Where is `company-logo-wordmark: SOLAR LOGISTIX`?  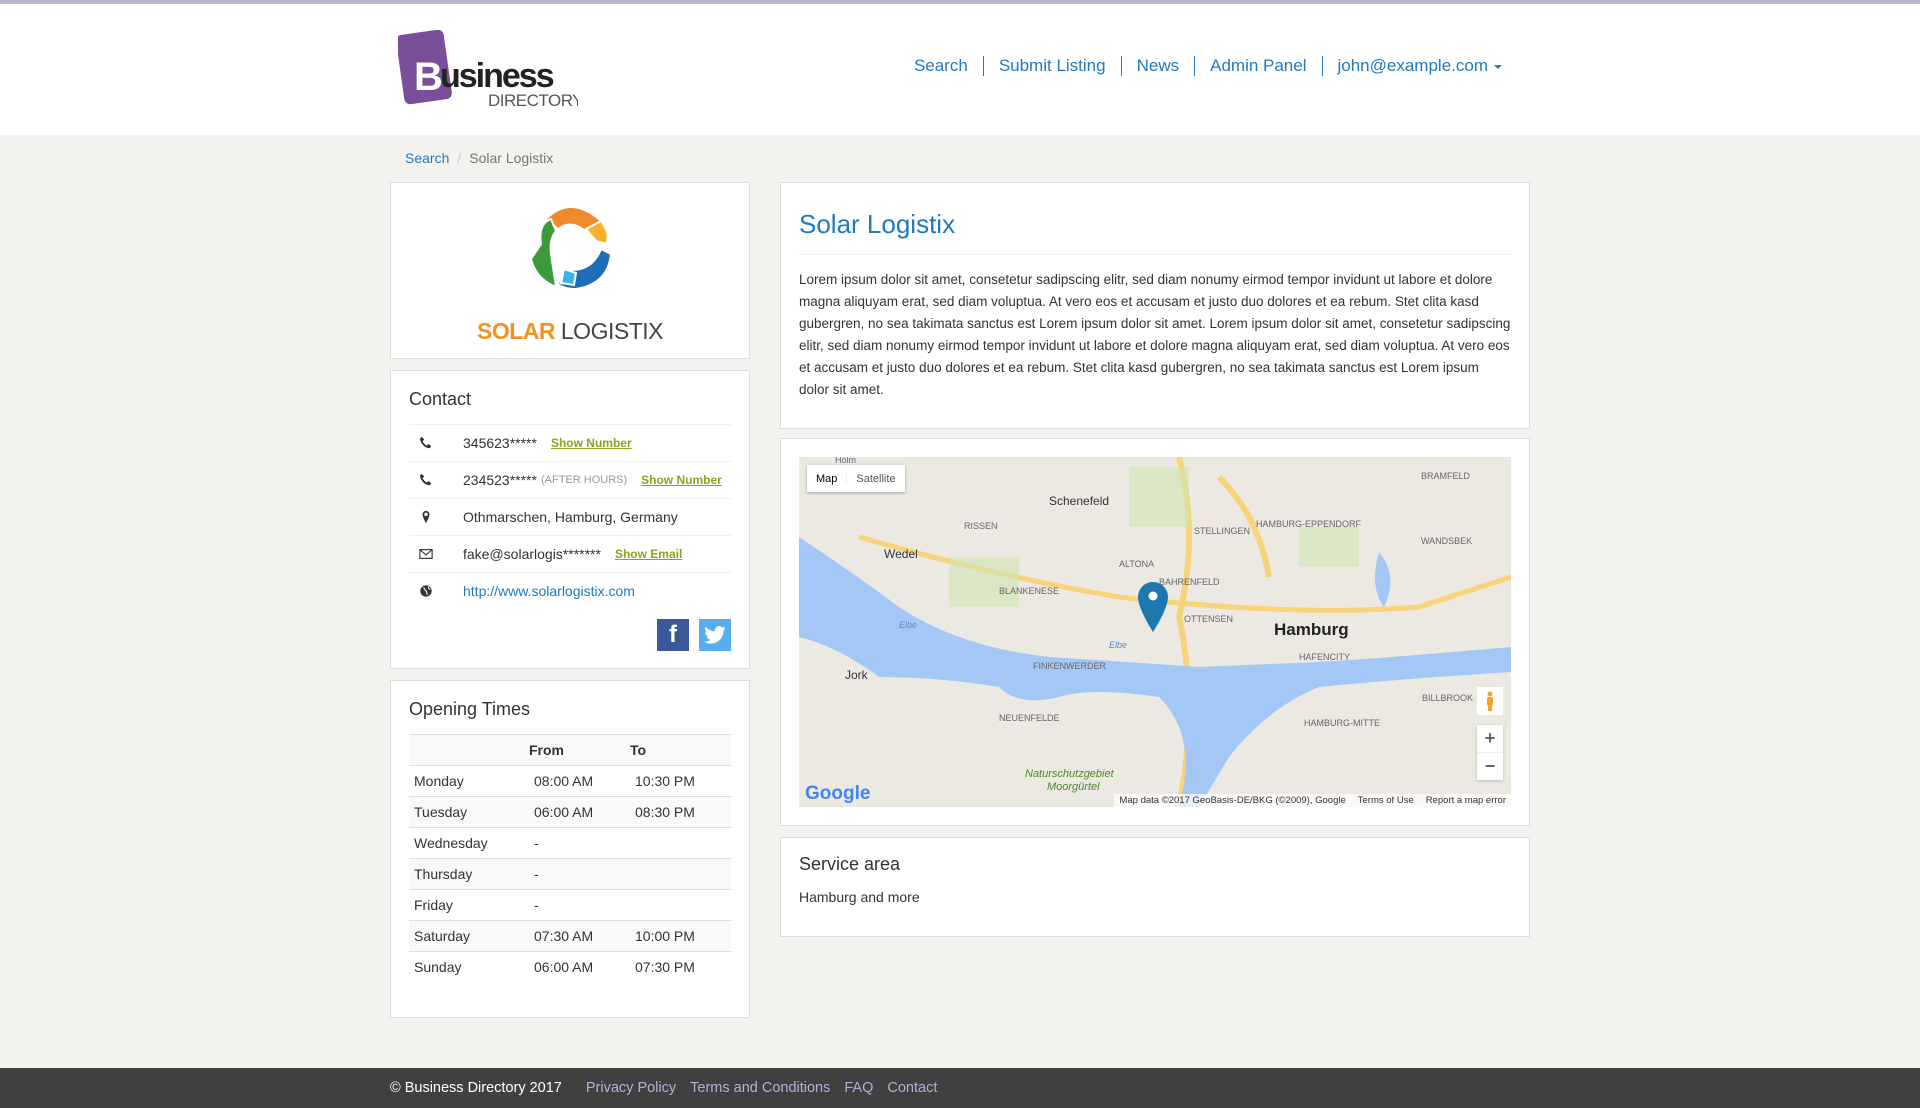
company-logo-wordmark: SOLAR LOGISTIX is located at coordinates (570, 331).